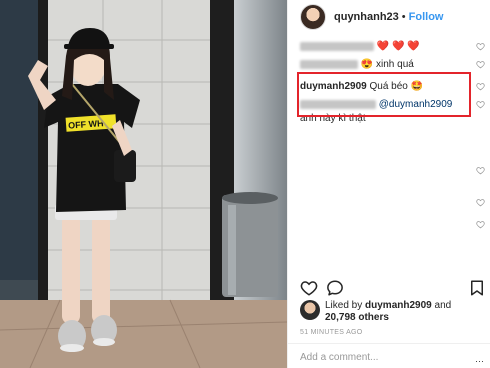 The width and height of the screenshot is (490, 368). I want to click on likes-prefix: Liked by, so click(344, 305).